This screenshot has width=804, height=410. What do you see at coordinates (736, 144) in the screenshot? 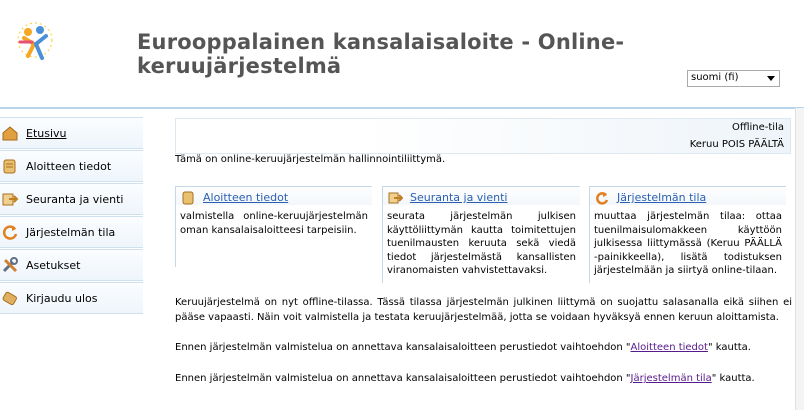
I see `collection-status: Keruu POIS PÄÄLTÄ` at bounding box center [736, 144].